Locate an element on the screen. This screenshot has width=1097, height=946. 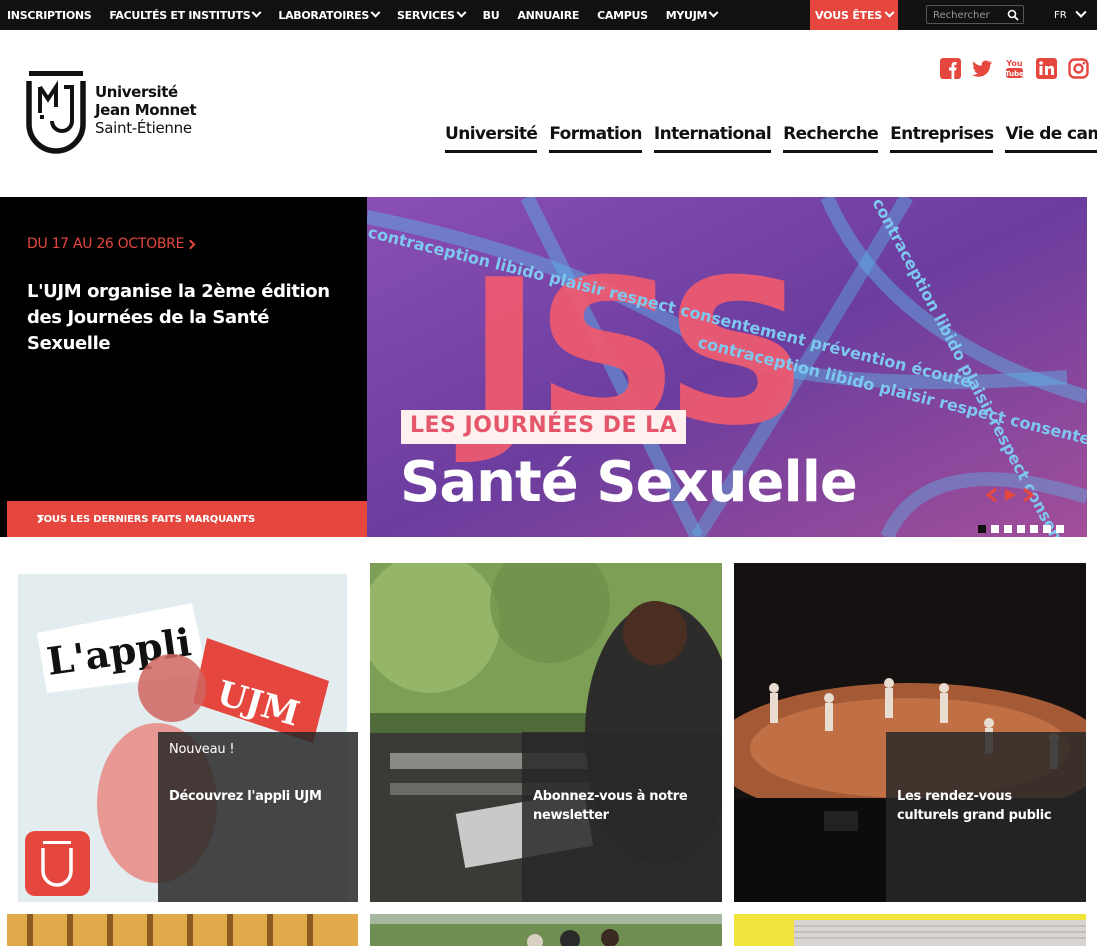
all-highlights-label: TOUS LES DERNIERS FAITS MARQUANTS is located at coordinates (146, 519).